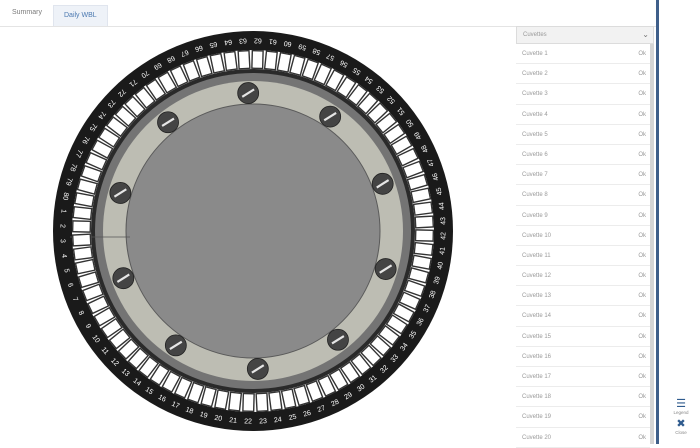 This screenshot has height=448, width=700. Describe the element at coordinates (681, 432) in the screenshot. I see `close-label: Close` at that location.